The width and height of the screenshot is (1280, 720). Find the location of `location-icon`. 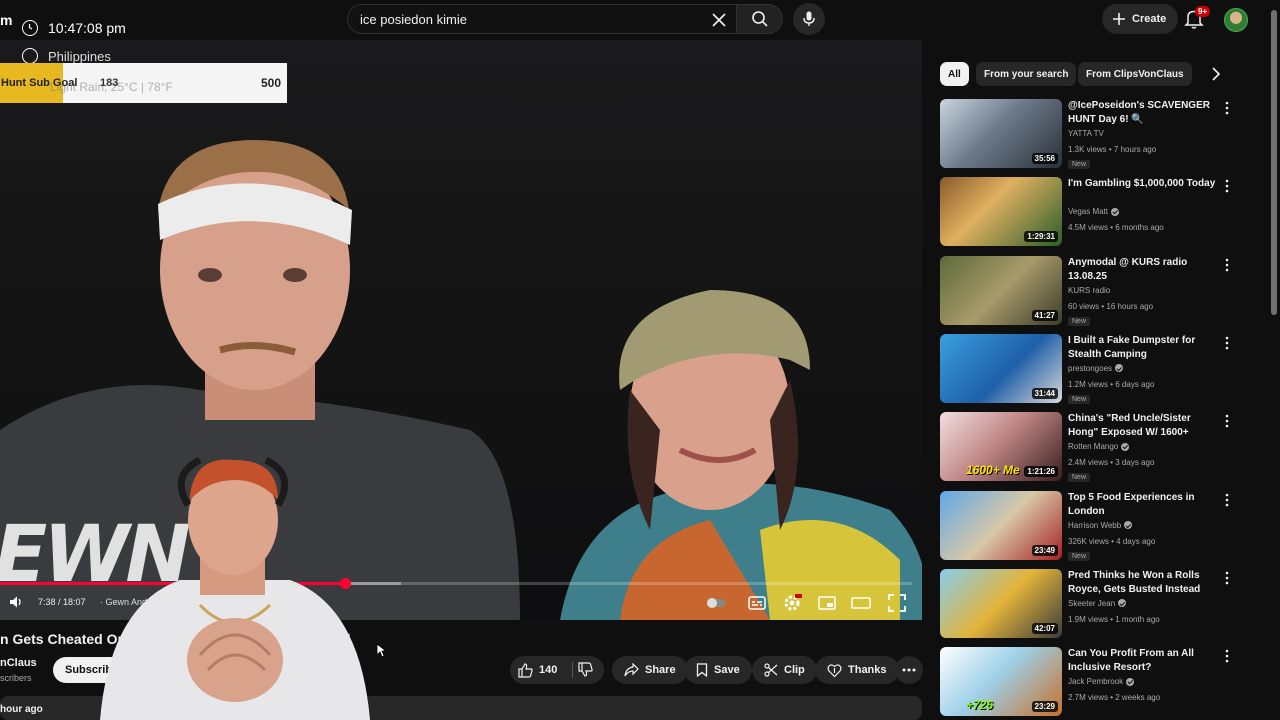

location-icon is located at coordinates (30, 56).